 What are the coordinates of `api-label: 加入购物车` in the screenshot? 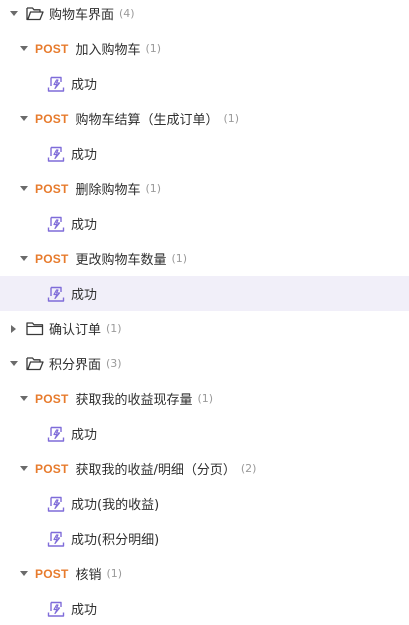 It's located at (108, 50).